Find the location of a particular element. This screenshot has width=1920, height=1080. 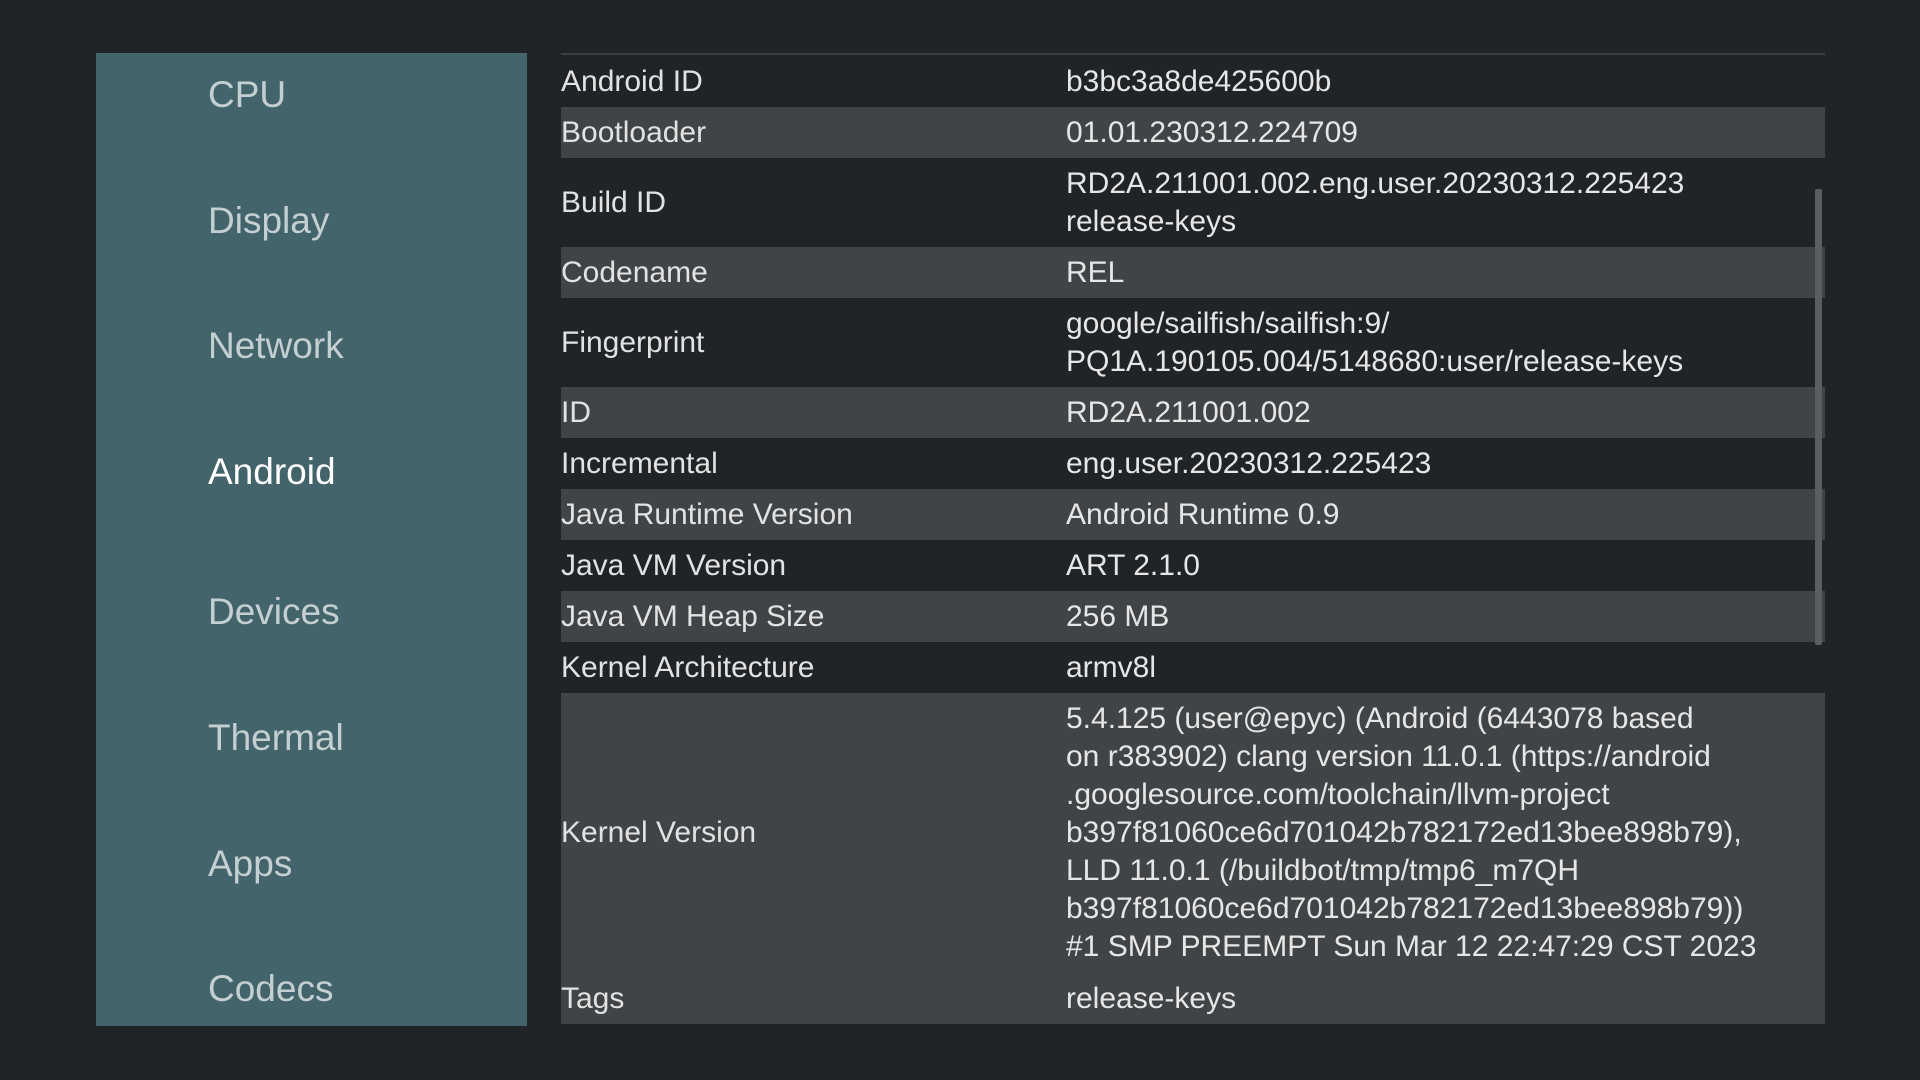

detail-key: Android ID is located at coordinates (632, 81).